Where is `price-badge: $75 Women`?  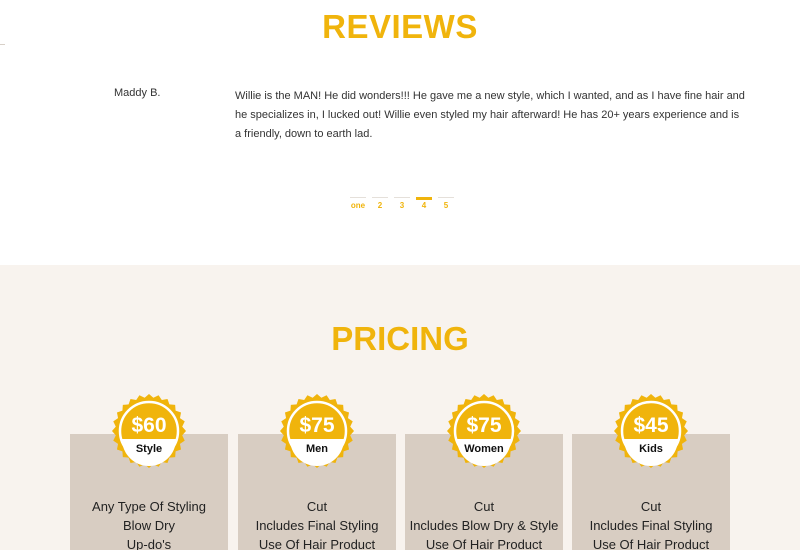
price-badge: $75 Women is located at coordinates (484, 431).